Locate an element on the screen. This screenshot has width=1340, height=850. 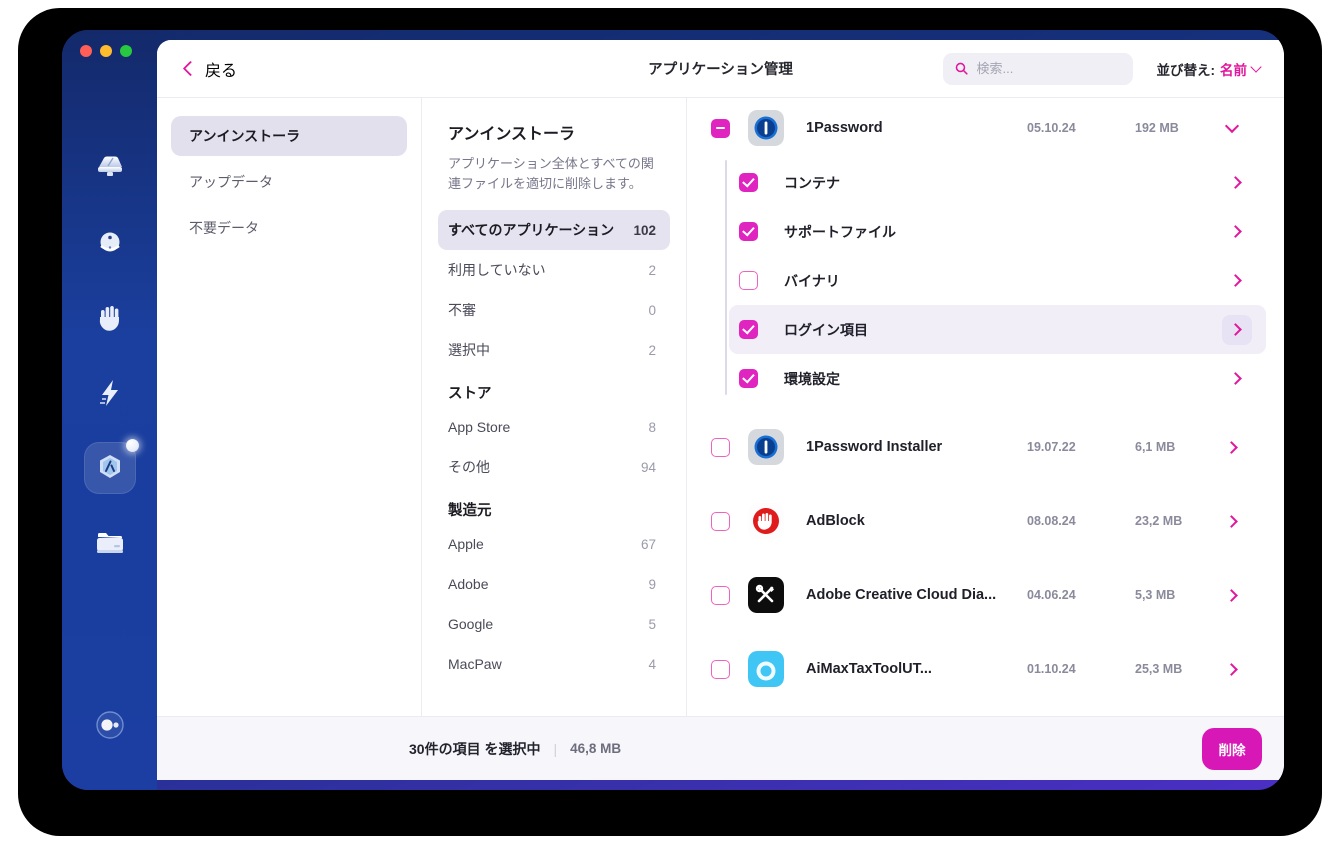
filter-label: その他 is located at coordinates (469, 467).